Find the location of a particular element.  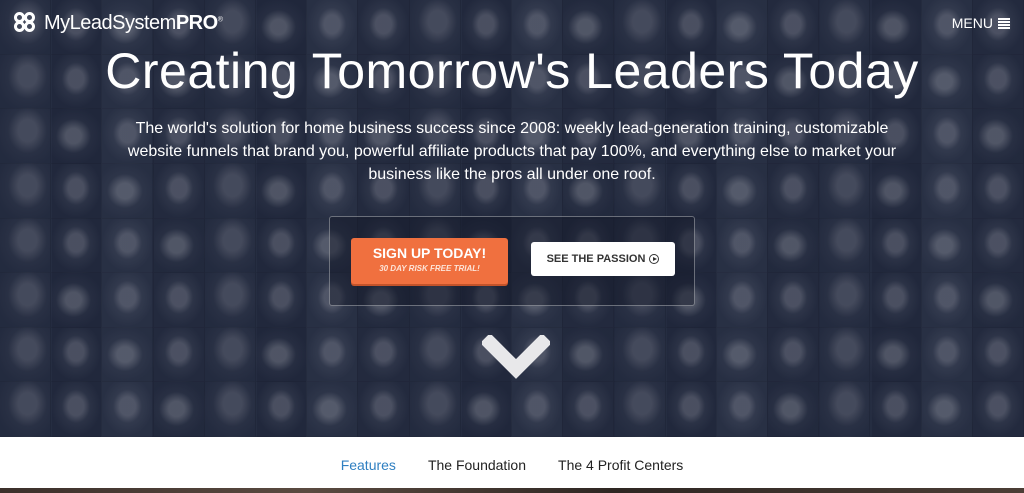

passion-label: SEE THE PASSION is located at coordinates (596, 259).